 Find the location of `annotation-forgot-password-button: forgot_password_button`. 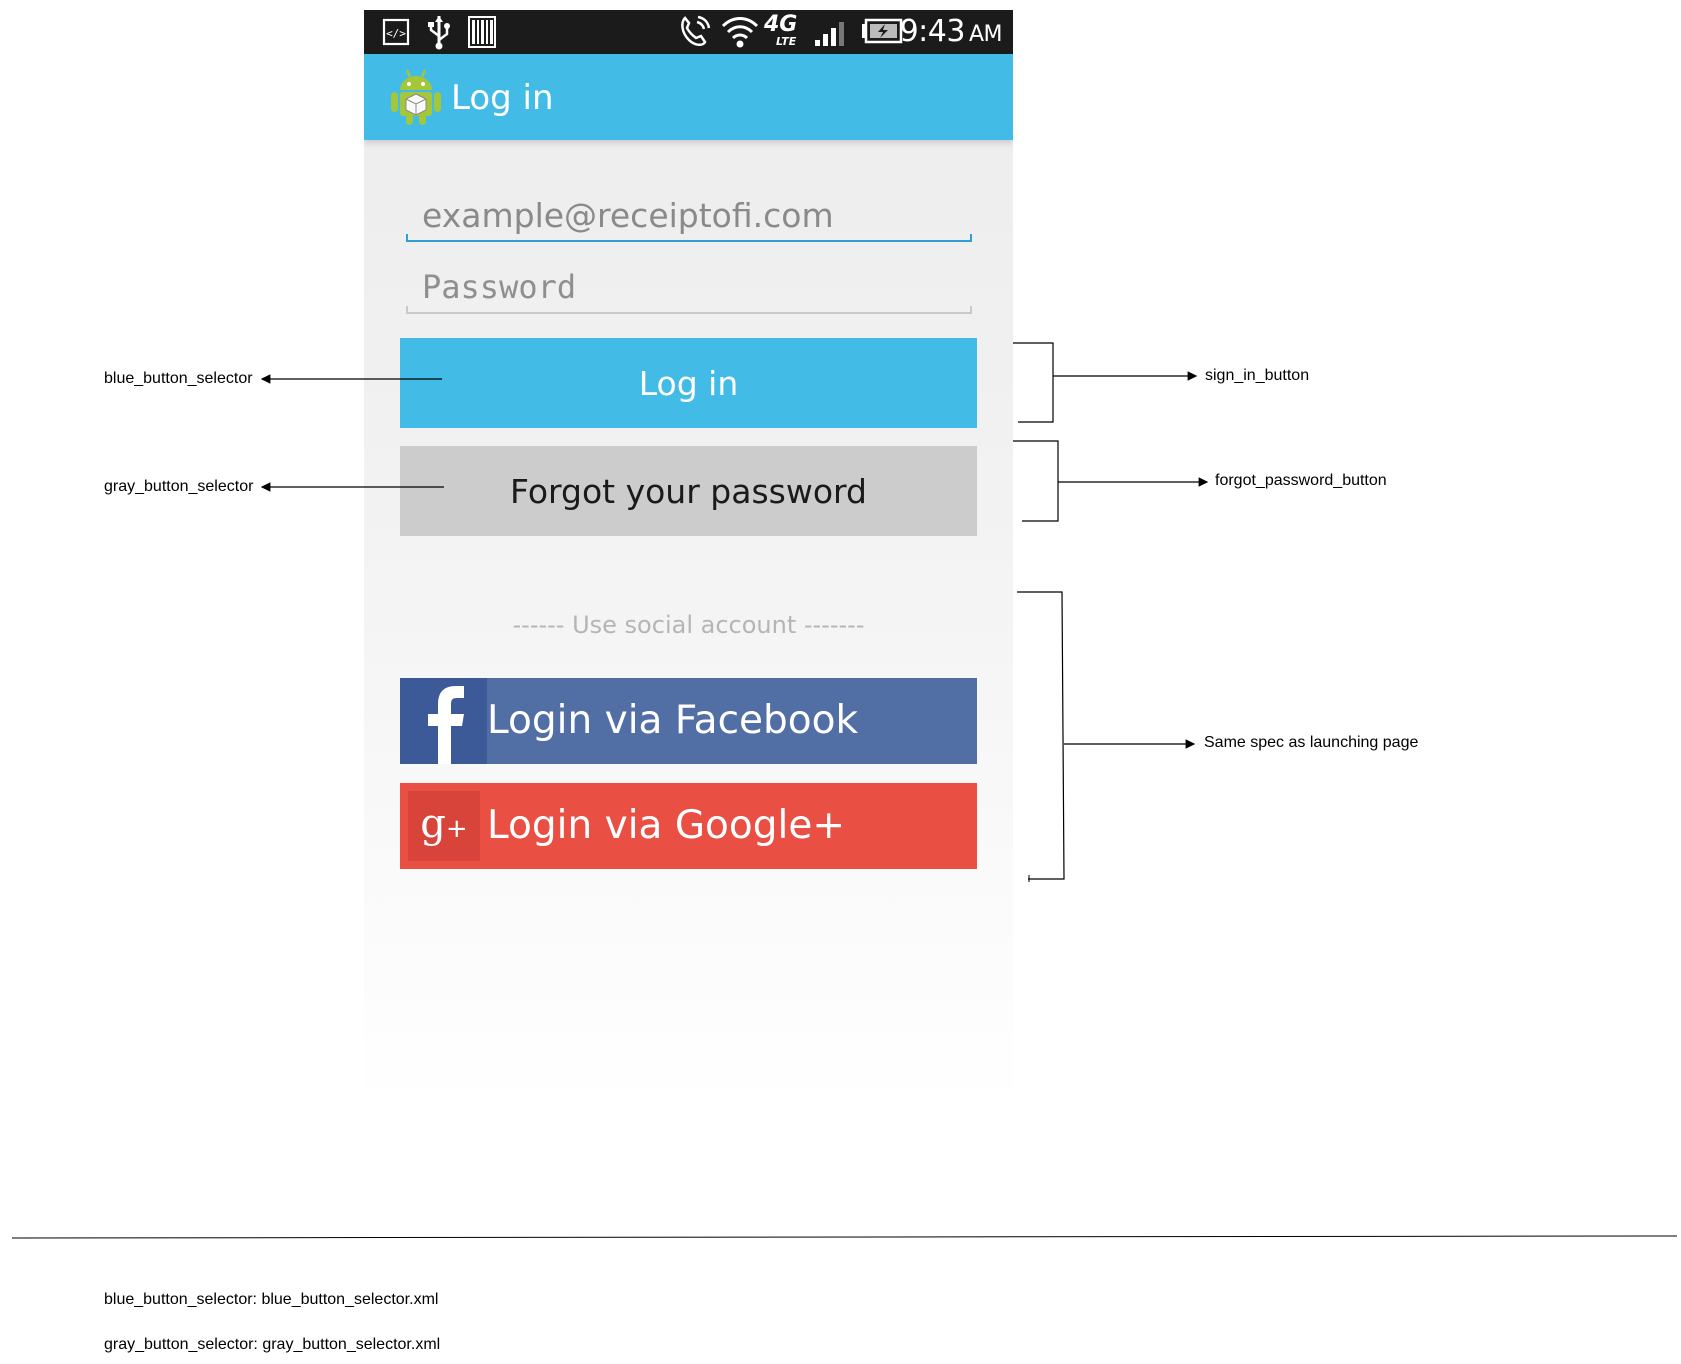

annotation-forgot-password-button: forgot_password_button is located at coordinates (1301, 480).